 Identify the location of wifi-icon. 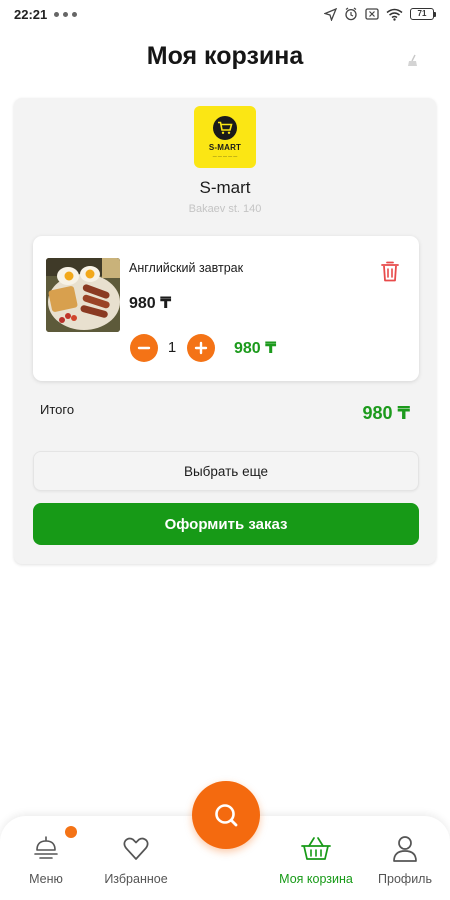
(394, 14).